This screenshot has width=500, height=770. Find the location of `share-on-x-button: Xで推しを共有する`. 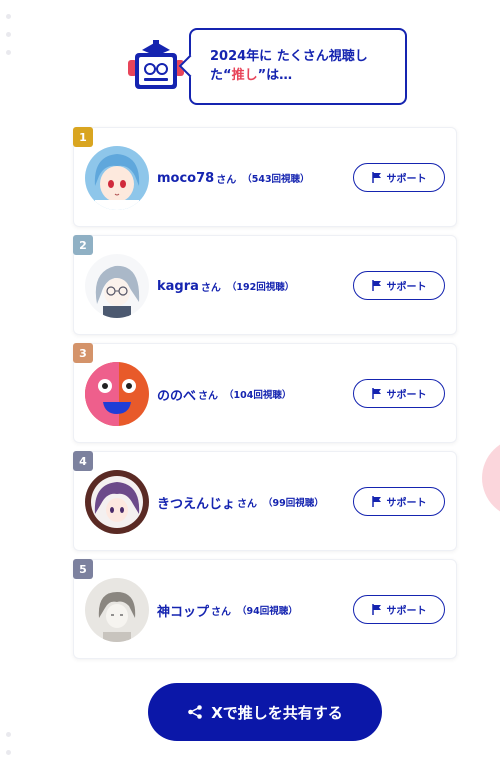

share-on-x-button: Xで推しを共有する is located at coordinates (265, 712).